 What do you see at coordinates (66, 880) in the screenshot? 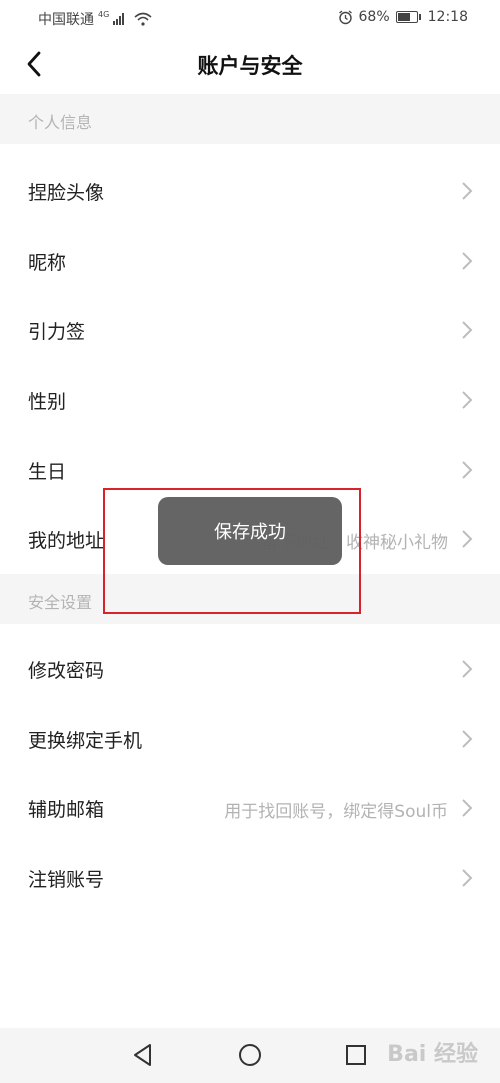
I see `row-label: 注销账号` at bounding box center [66, 880].